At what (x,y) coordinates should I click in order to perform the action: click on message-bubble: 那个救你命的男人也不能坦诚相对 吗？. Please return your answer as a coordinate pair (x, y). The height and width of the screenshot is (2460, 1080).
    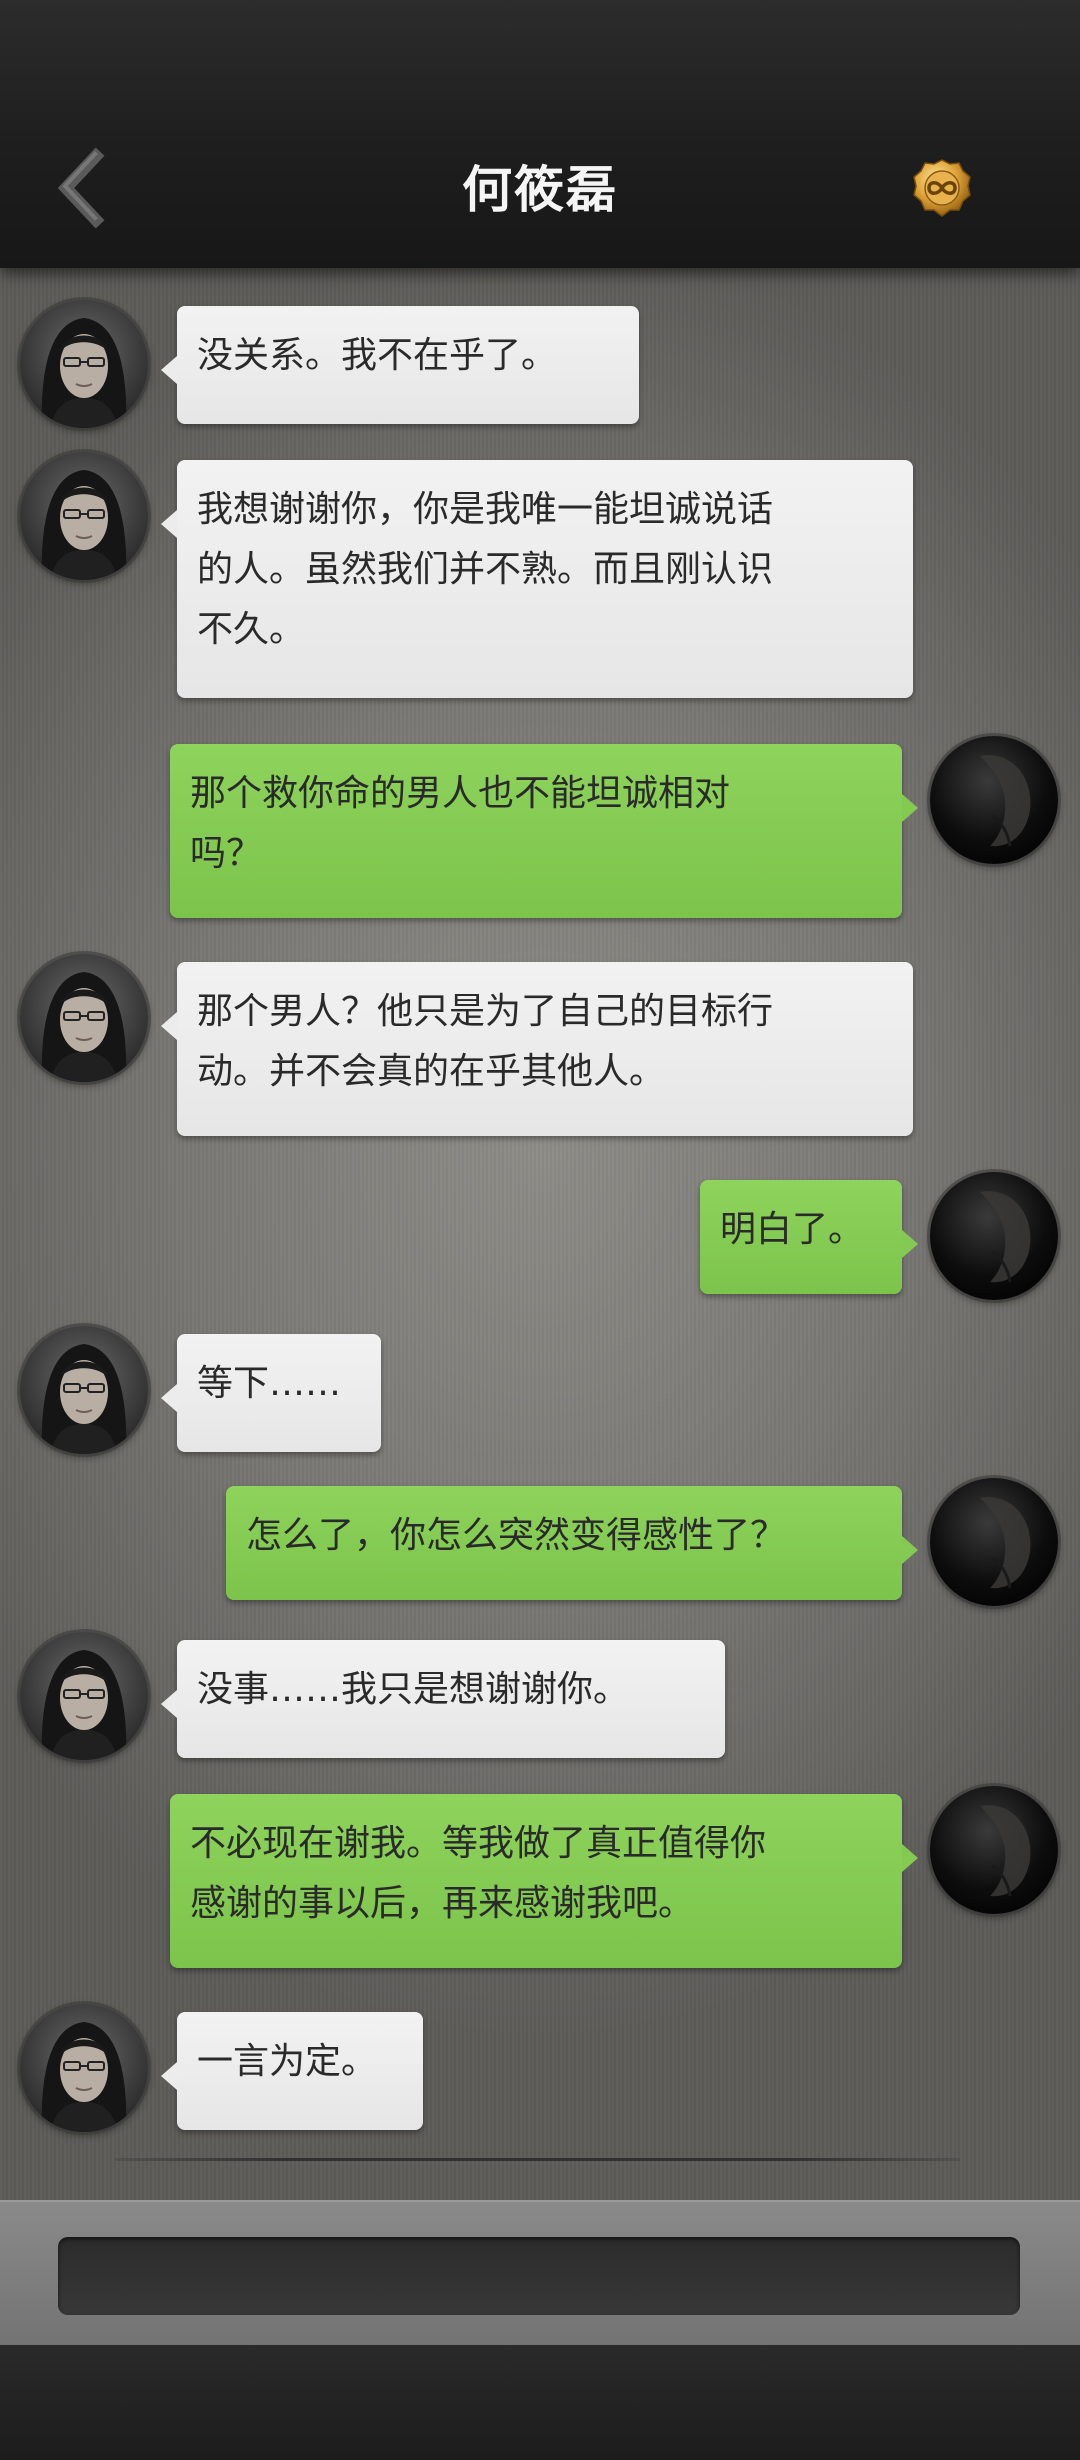
    Looking at the image, I should click on (544, 831).